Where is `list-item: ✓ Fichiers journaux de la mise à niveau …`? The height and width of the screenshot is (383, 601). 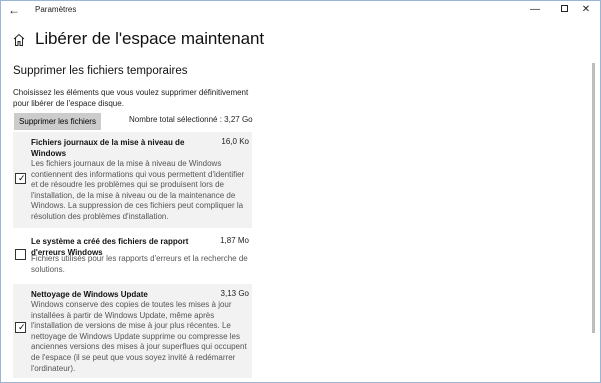
list-item: ✓ Fichiers journaux de la mise à niveau … is located at coordinates (132, 180).